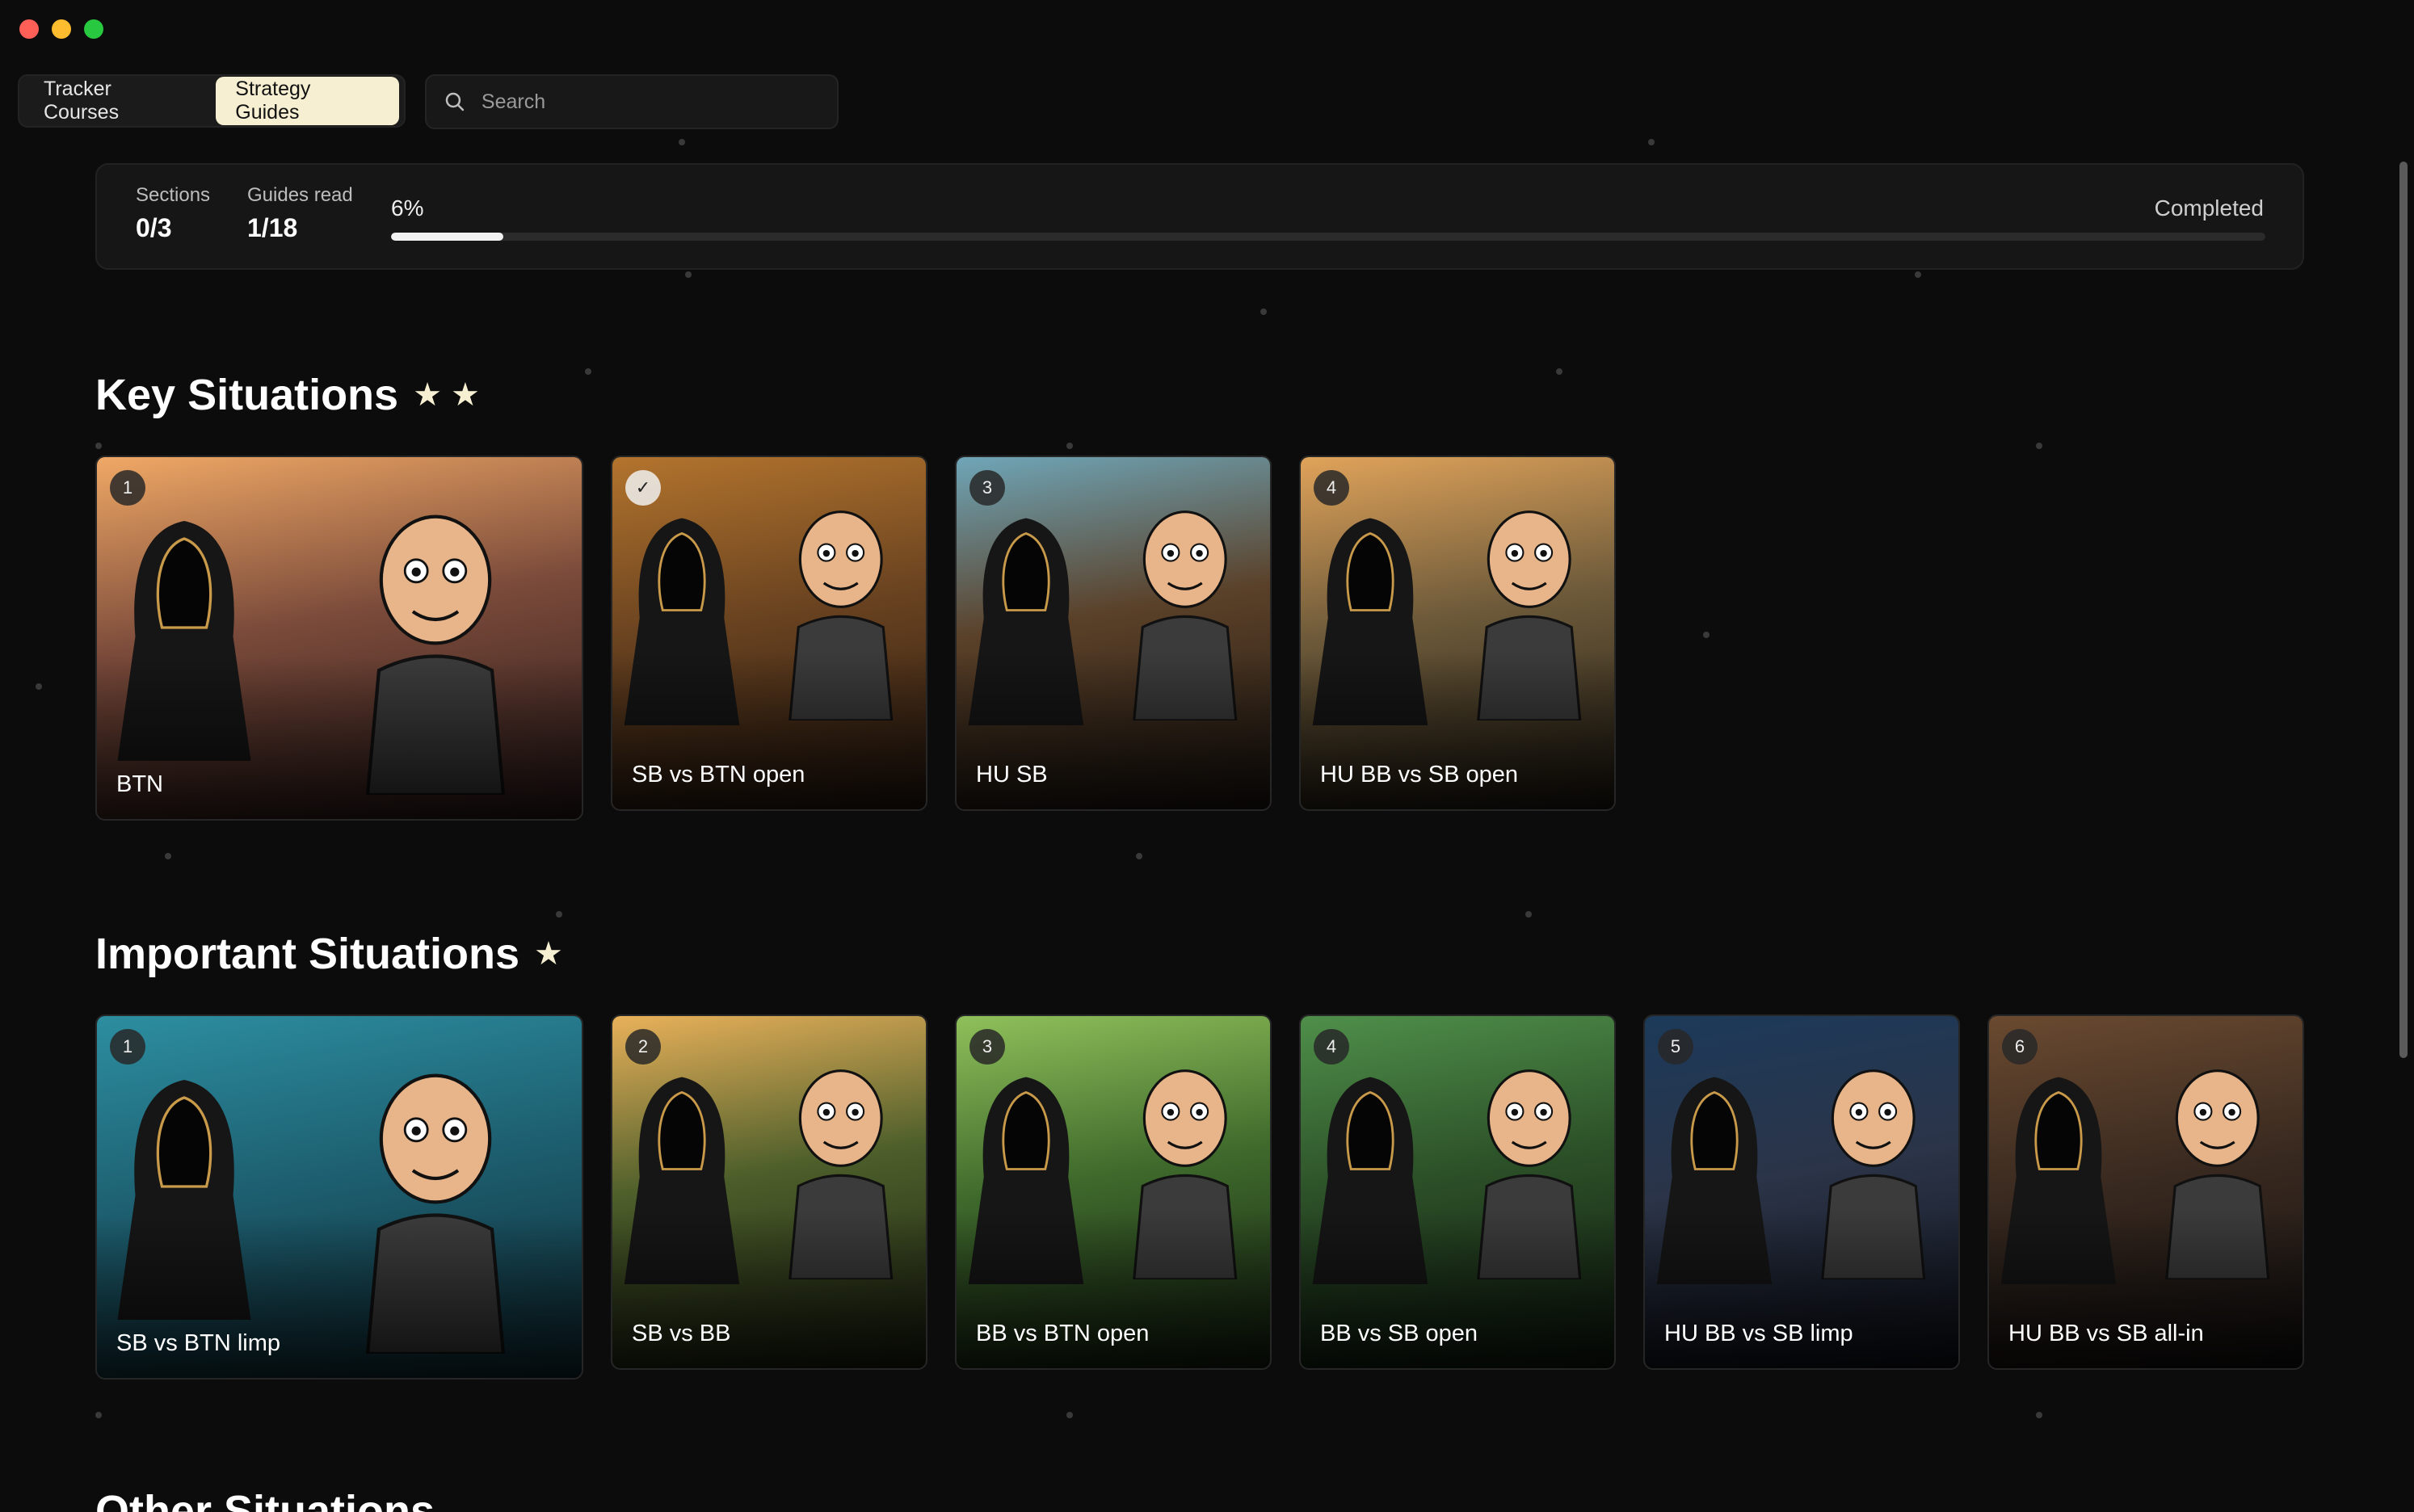  Describe the element at coordinates (1063, 1333) in the screenshot. I see `card-title: BB vs BTN open` at that location.